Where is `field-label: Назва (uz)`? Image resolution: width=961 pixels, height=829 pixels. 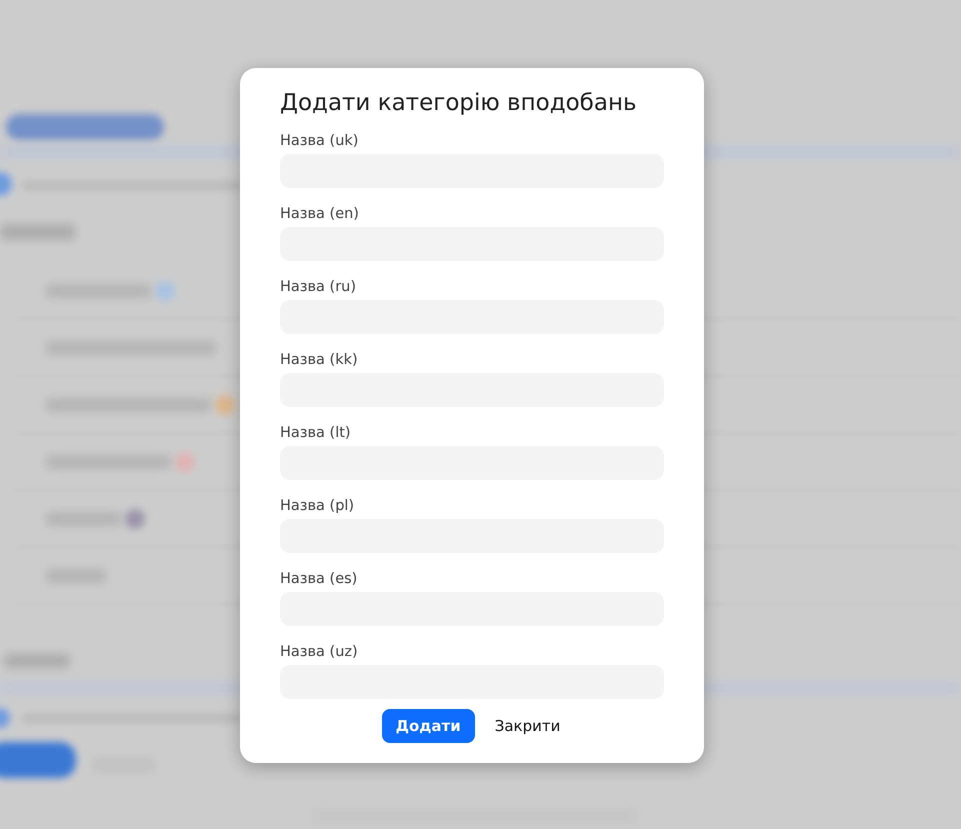 field-label: Назва (uz) is located at coordinates (319, 652).